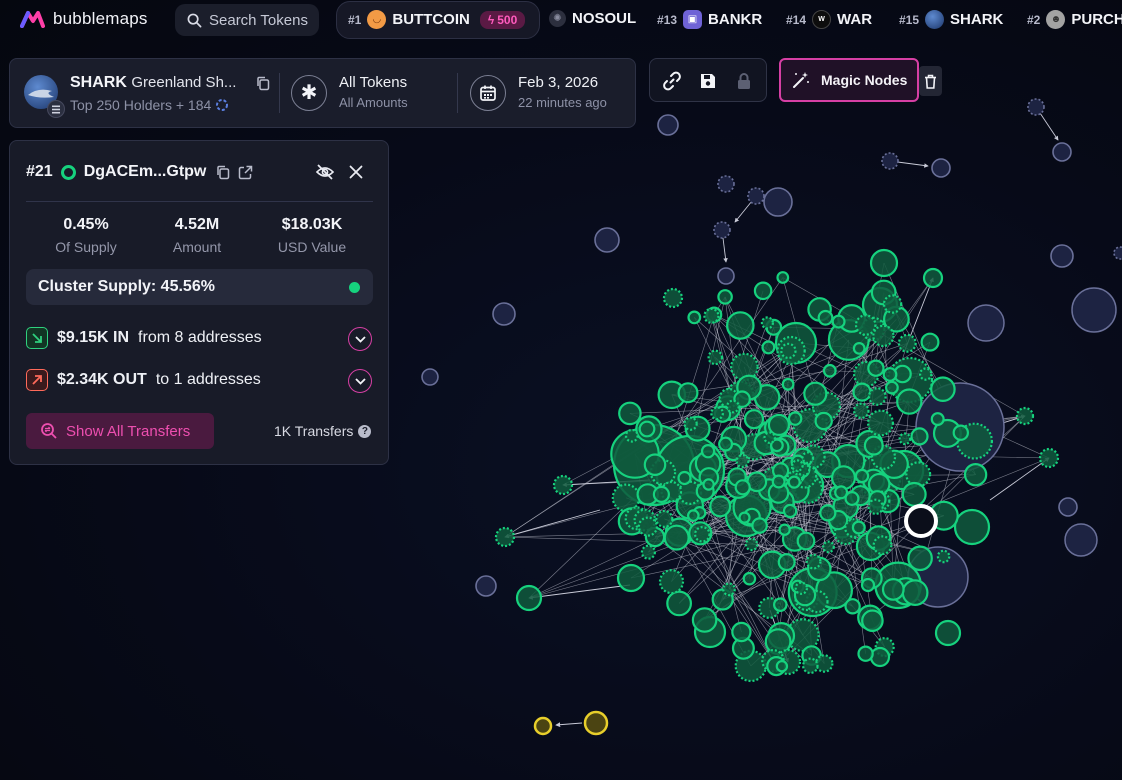  I want to click on calendar-icon, so click(488, 93).